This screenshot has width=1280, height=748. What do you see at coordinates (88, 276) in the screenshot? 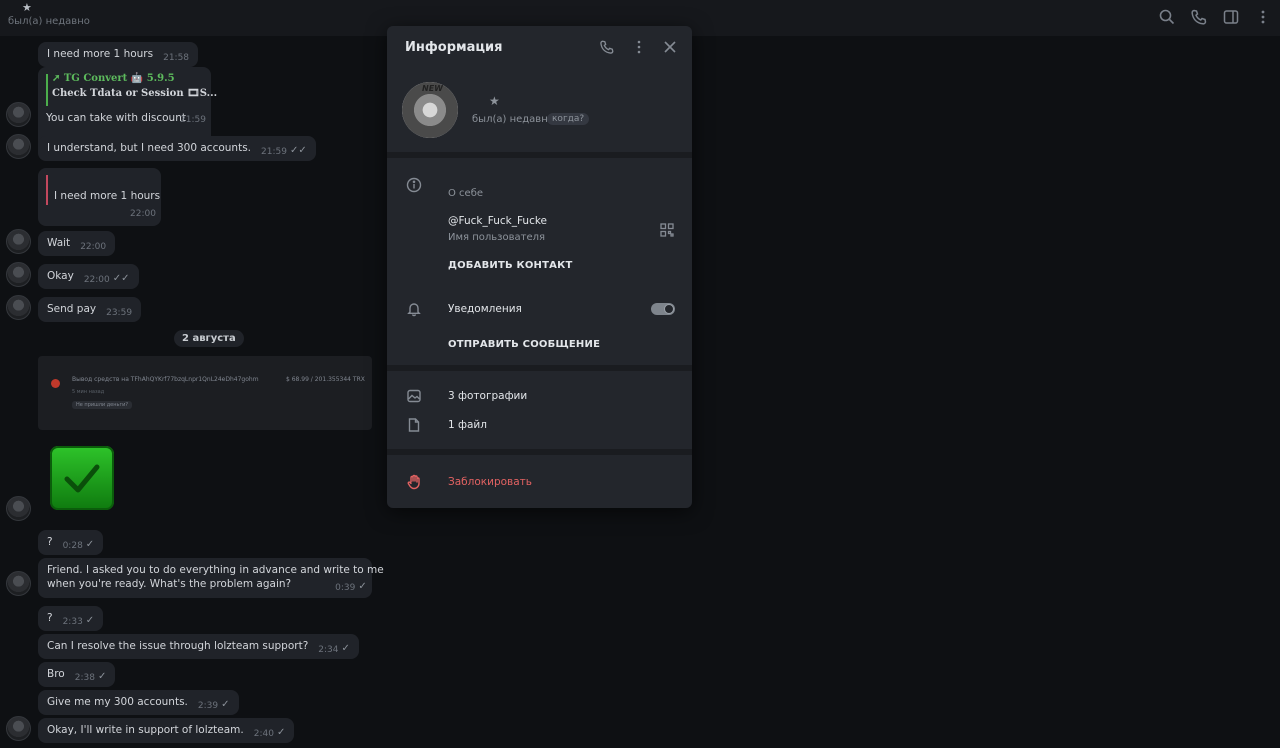
I see `message-bubble: Okay 22:00 ✓✓` at bounding box center [88, 276].